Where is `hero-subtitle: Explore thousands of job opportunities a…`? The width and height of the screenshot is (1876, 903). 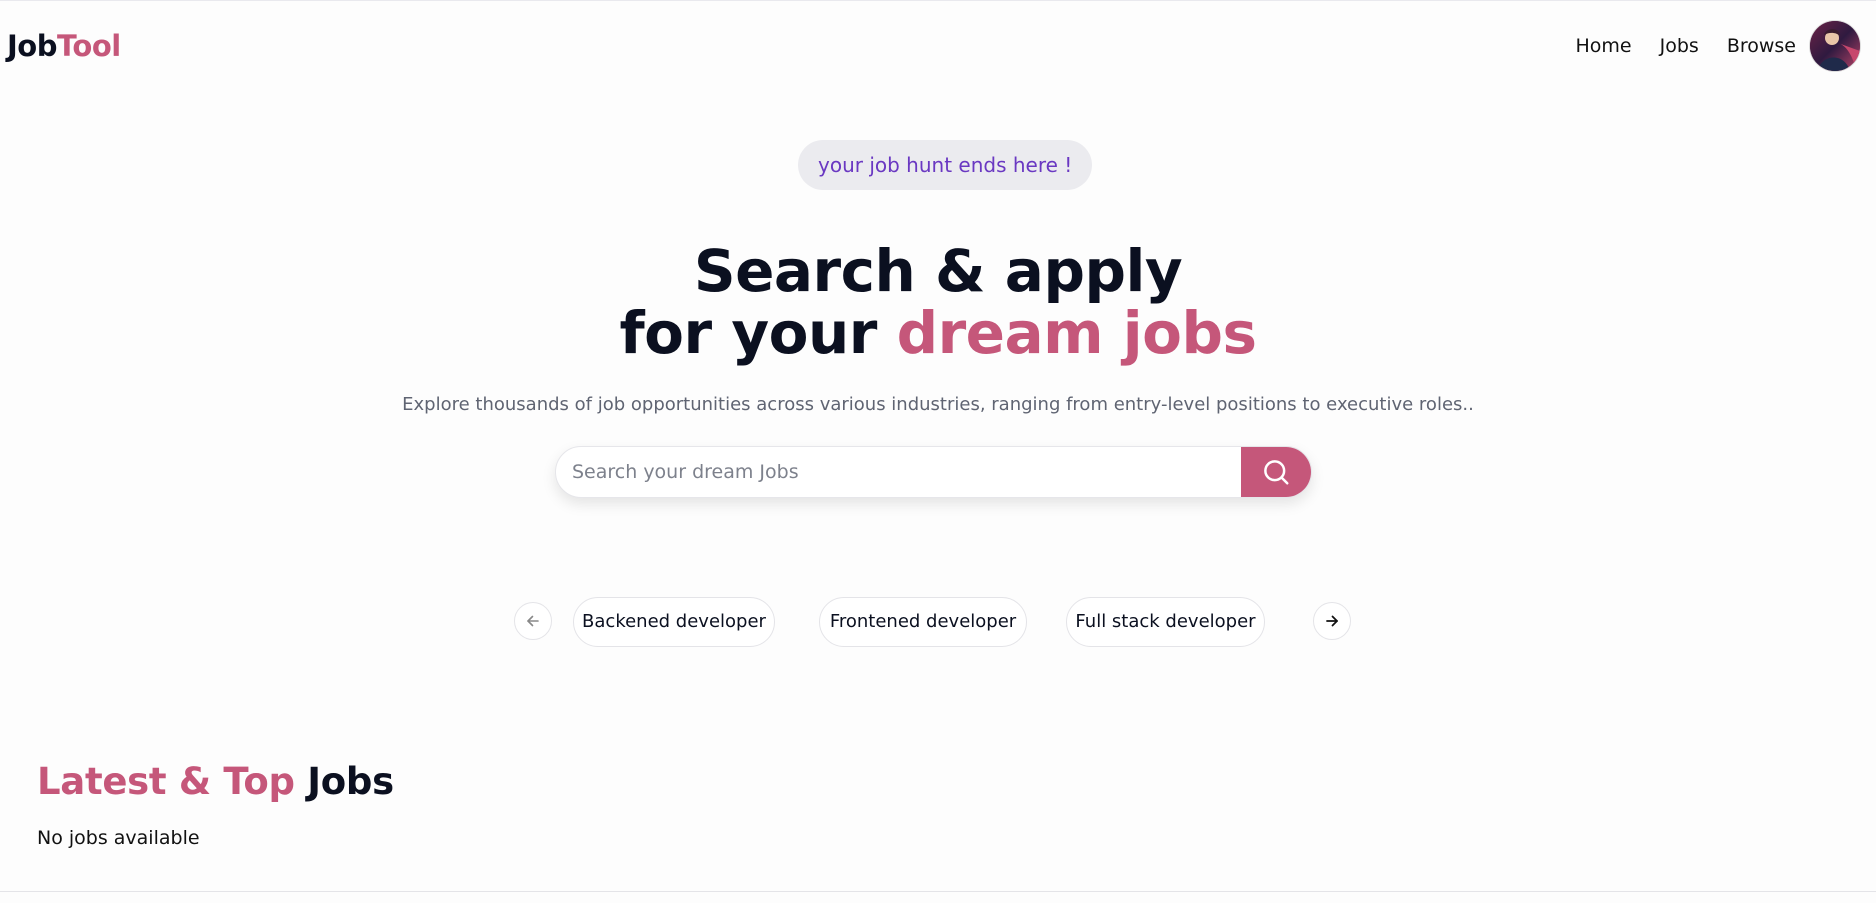
hero-subtitle: Explore thousands of job opportunities a… is located at coordinates (938, 404).